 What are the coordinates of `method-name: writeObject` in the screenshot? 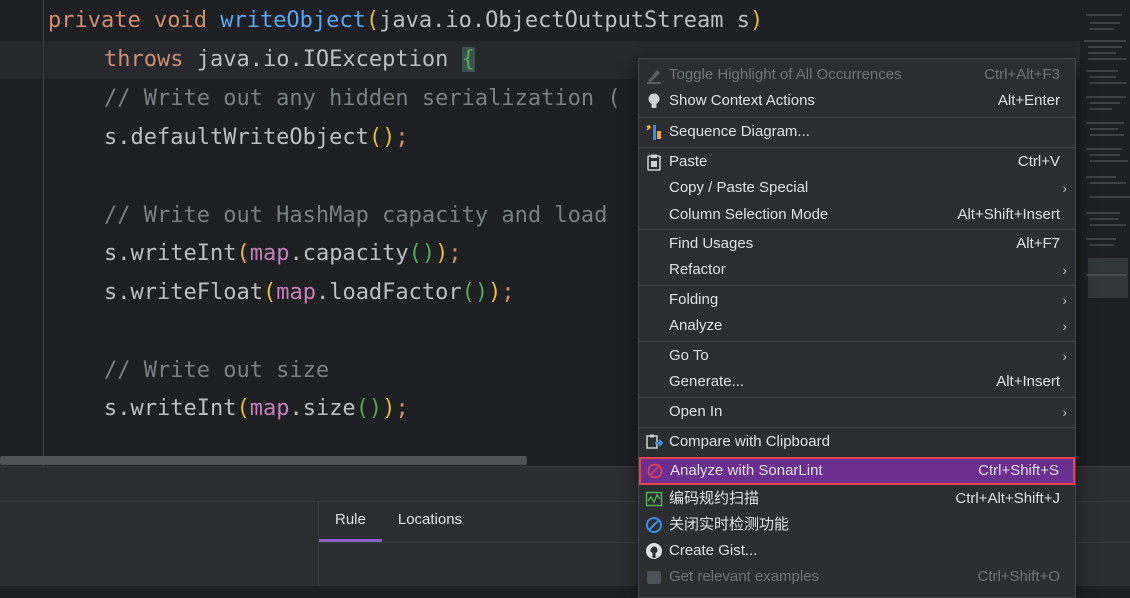 It's located at (293, 20).